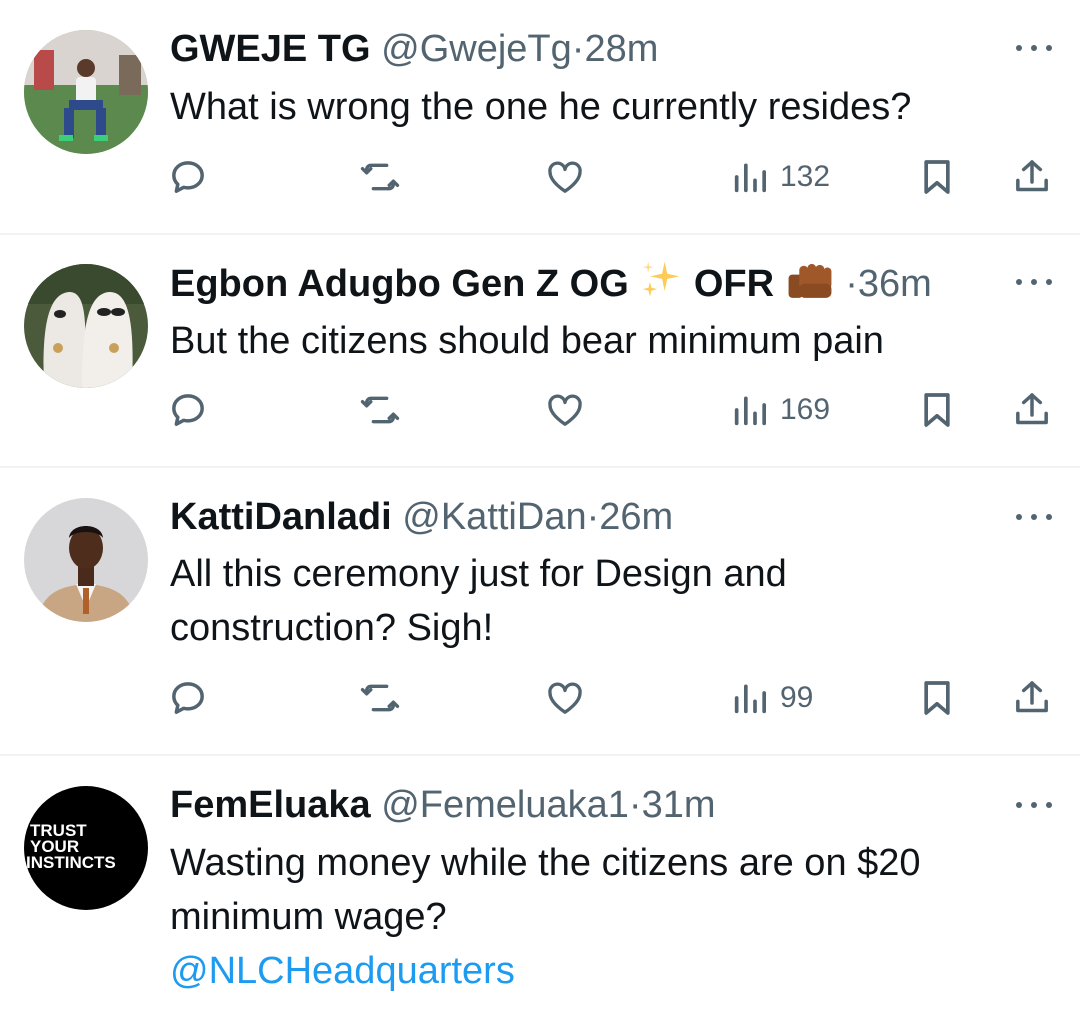 The width and height of the screenshot is (1080, 1011). I want to click on views-button: 99, so click(771, 698).